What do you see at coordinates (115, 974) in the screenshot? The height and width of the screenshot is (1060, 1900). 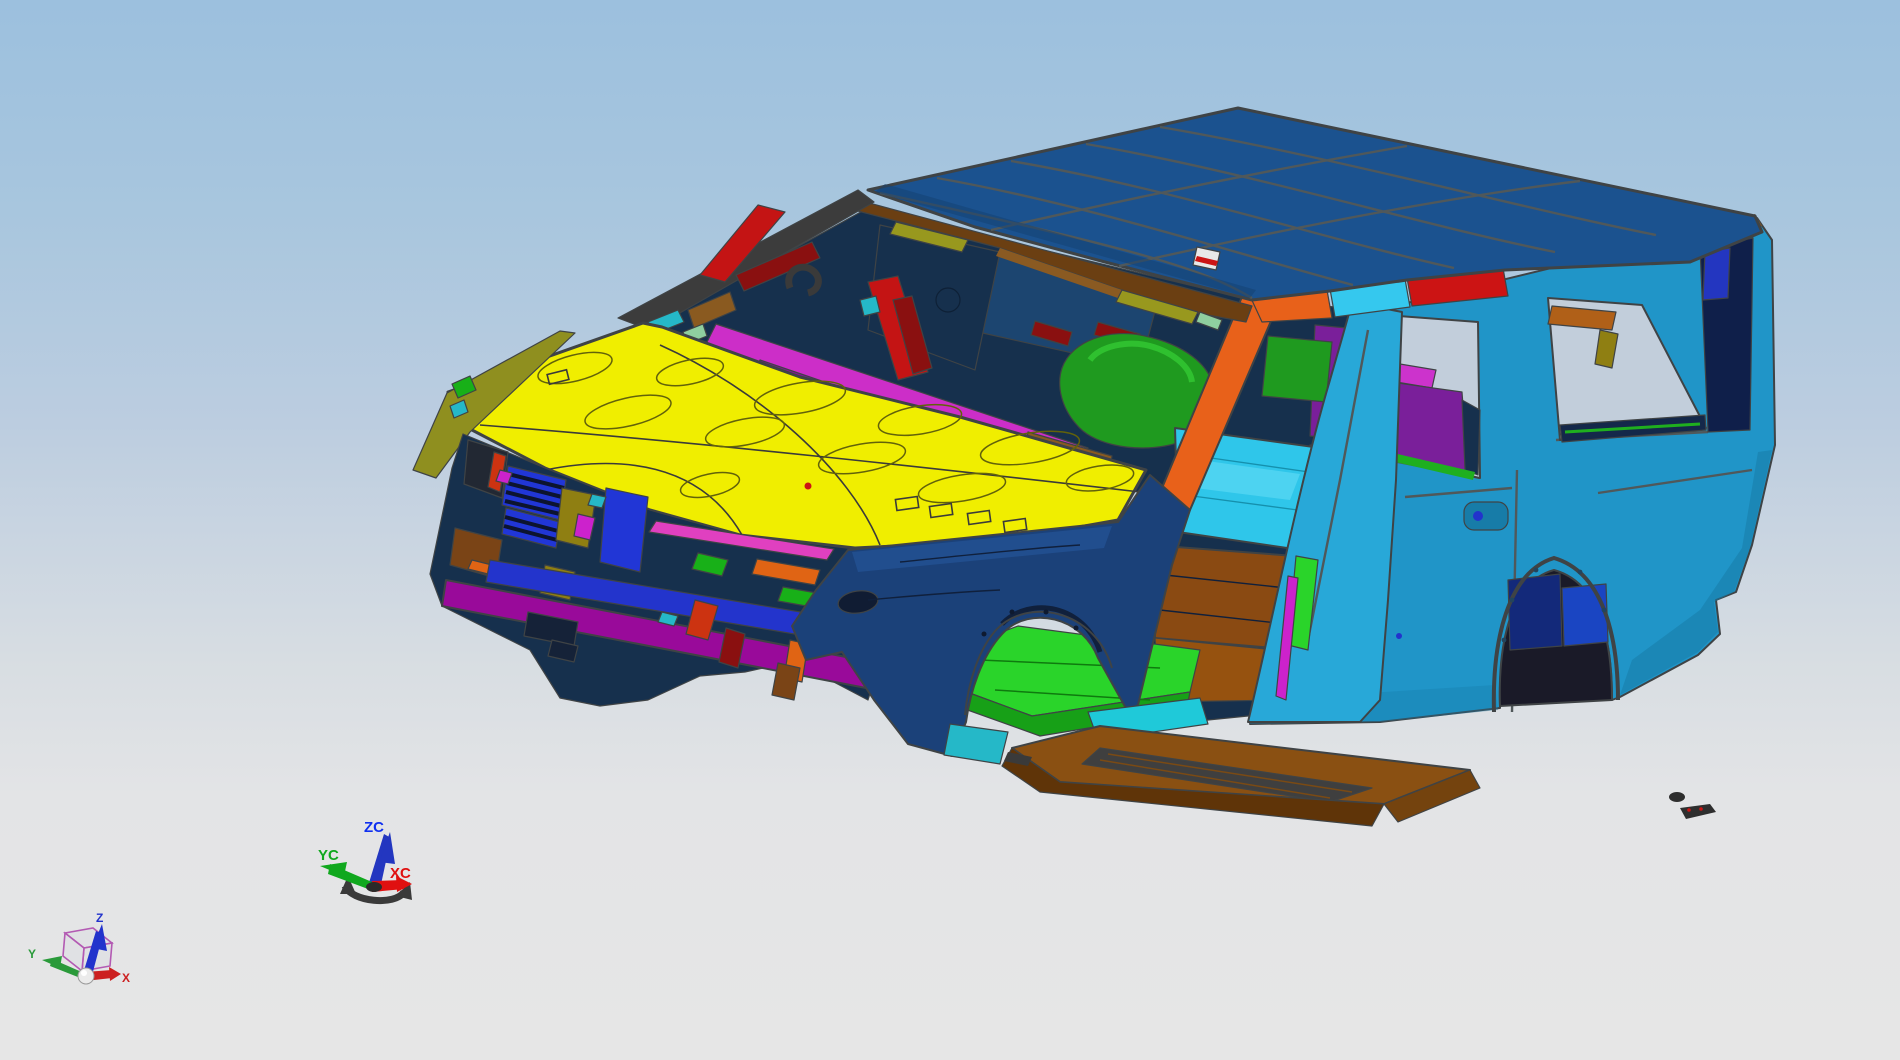 I see `view-x-arrowhead` at bounding box center [115, 974].